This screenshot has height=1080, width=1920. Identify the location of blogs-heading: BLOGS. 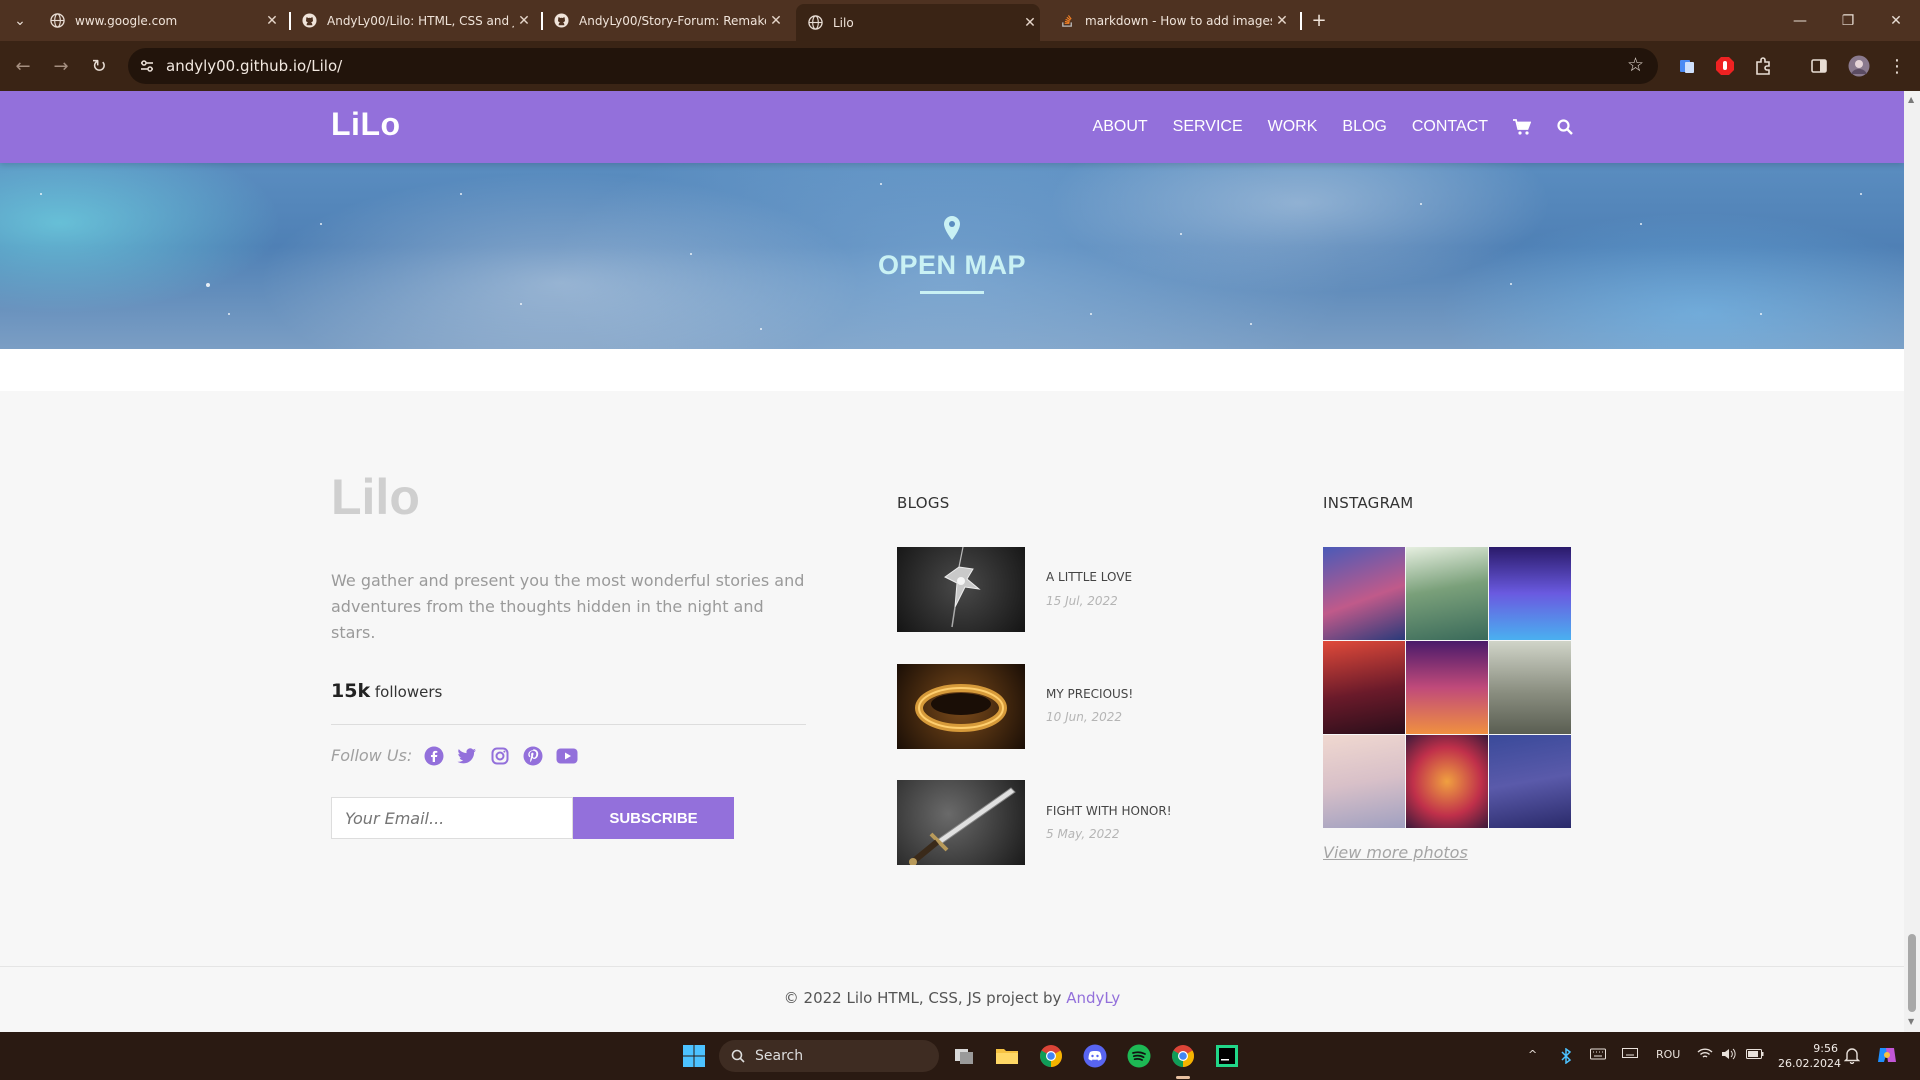
(923, 503).